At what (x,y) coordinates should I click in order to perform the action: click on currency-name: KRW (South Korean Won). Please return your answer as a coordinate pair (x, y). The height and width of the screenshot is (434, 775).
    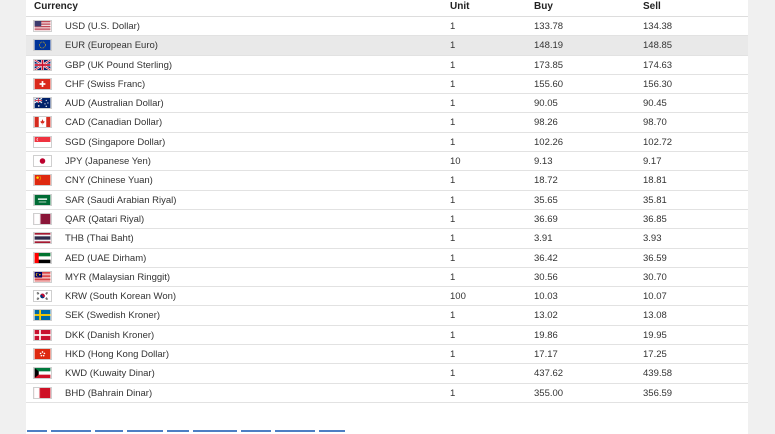
    Looking at the image, I should click on (121, 297).